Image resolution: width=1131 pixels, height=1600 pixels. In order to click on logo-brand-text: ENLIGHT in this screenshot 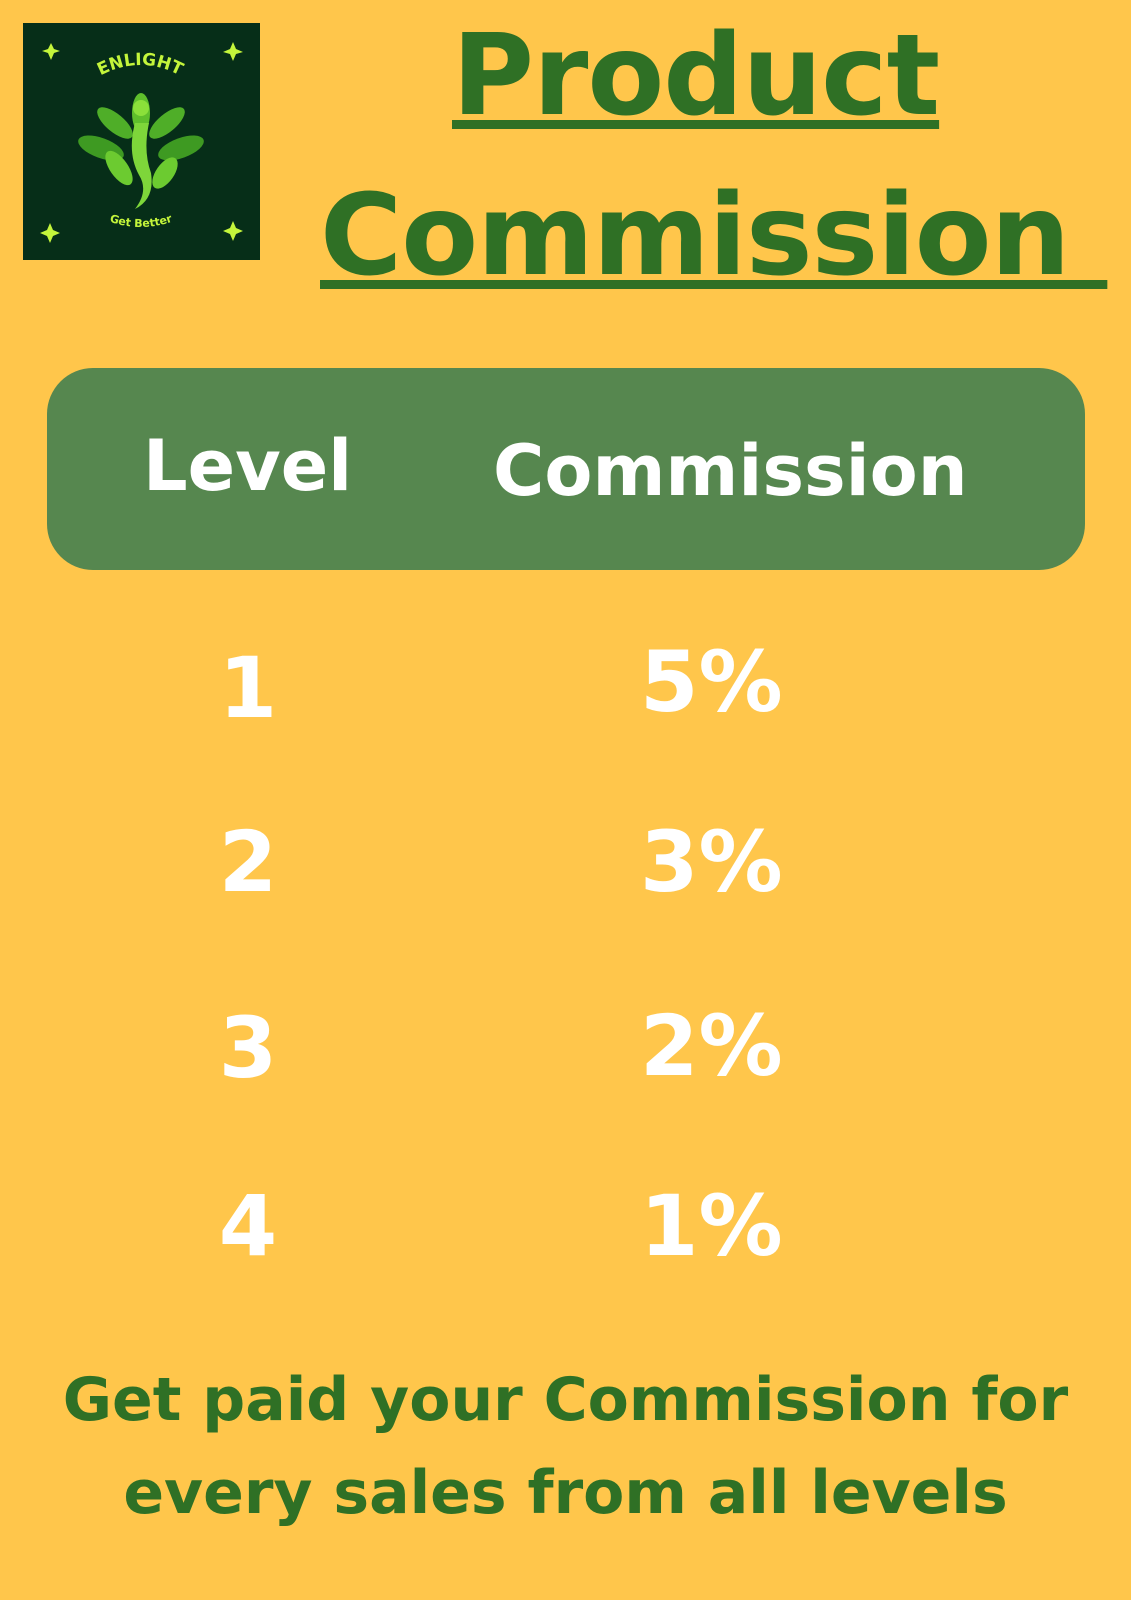, I will do `click(140, 65)`.